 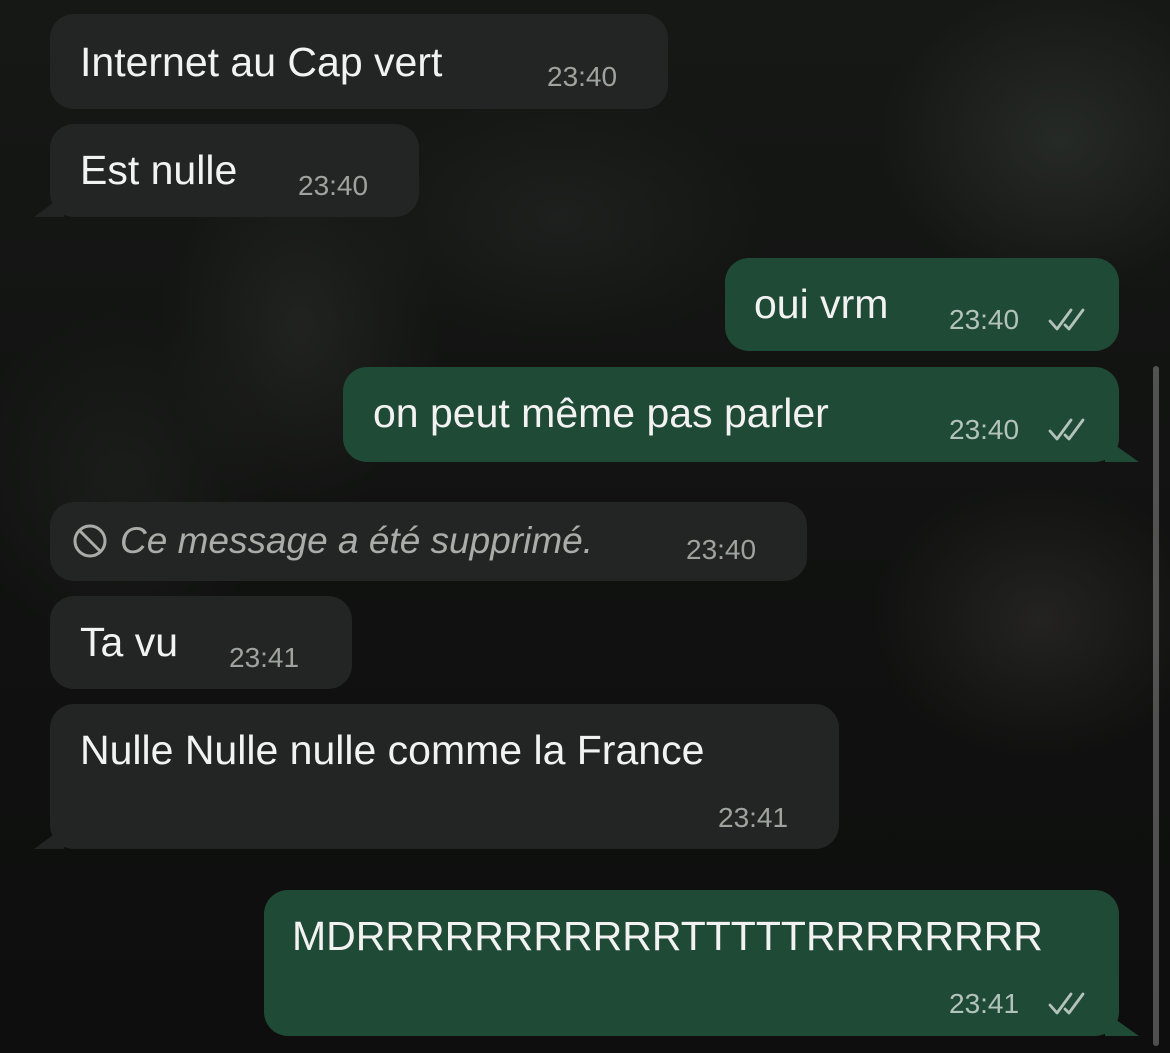 What do you see at coordinates (667, 936) in the screenshot?
I see `message-text: MDRRRRRRRRRRRTTTTTRRRRRRRR` at bounding box center [667, 936].